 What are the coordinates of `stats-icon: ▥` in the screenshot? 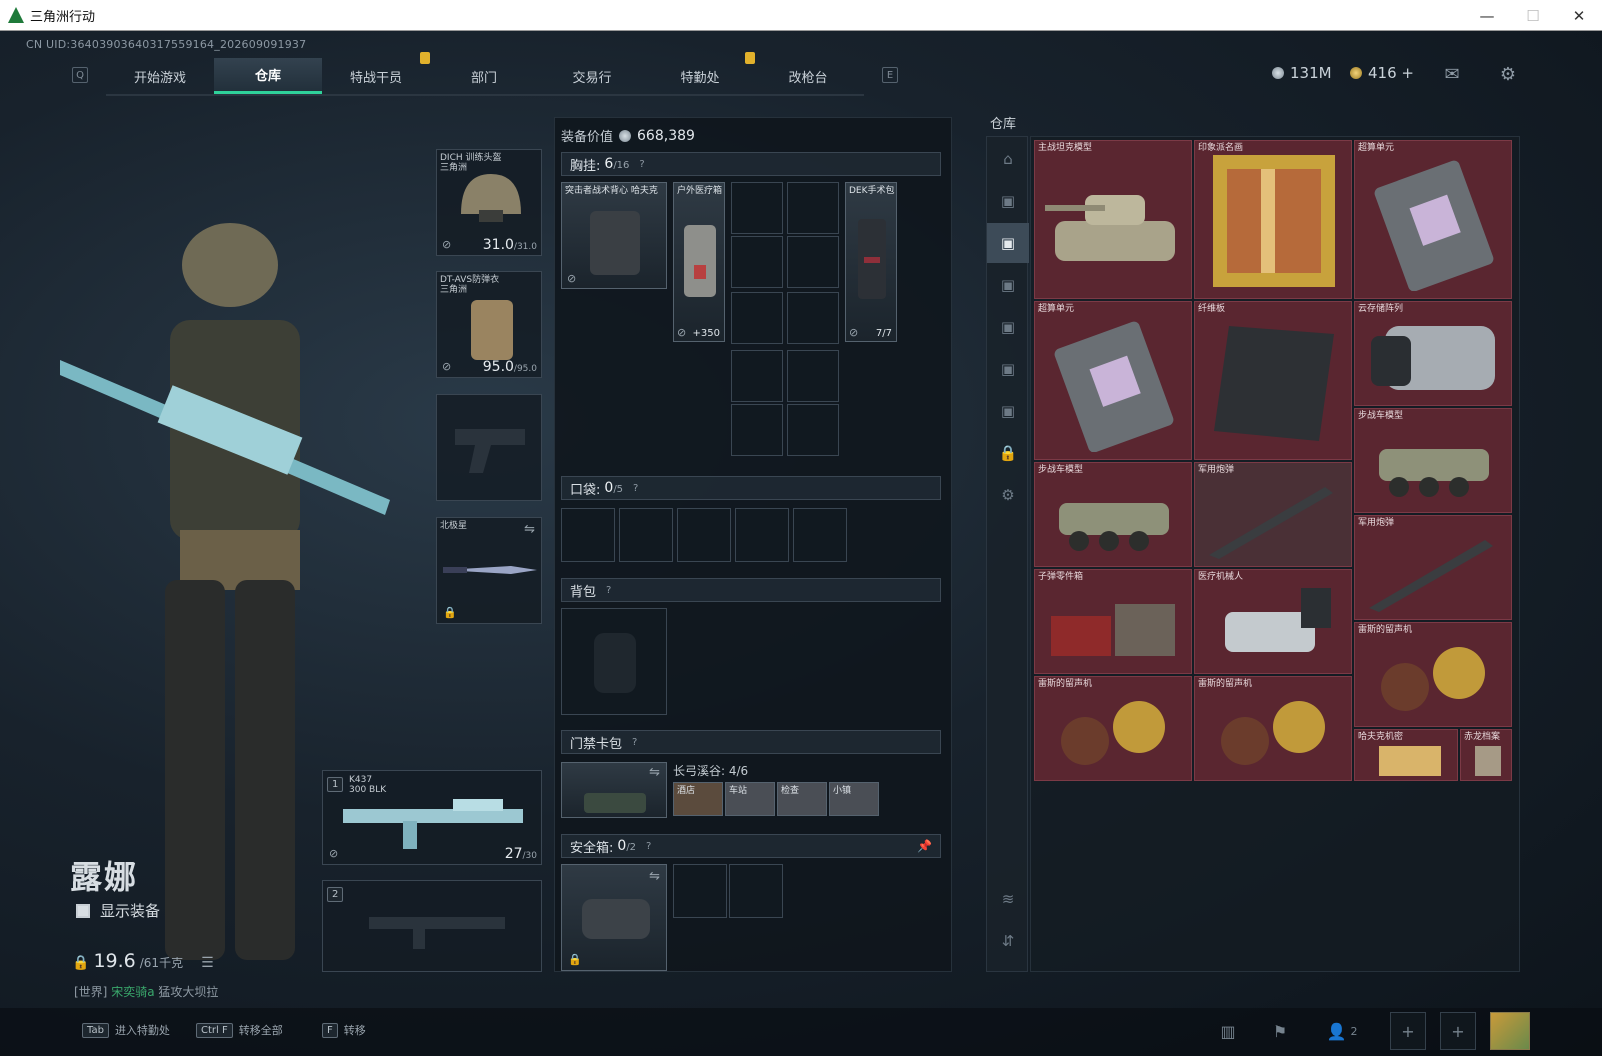 It's located at (1228, 1031).